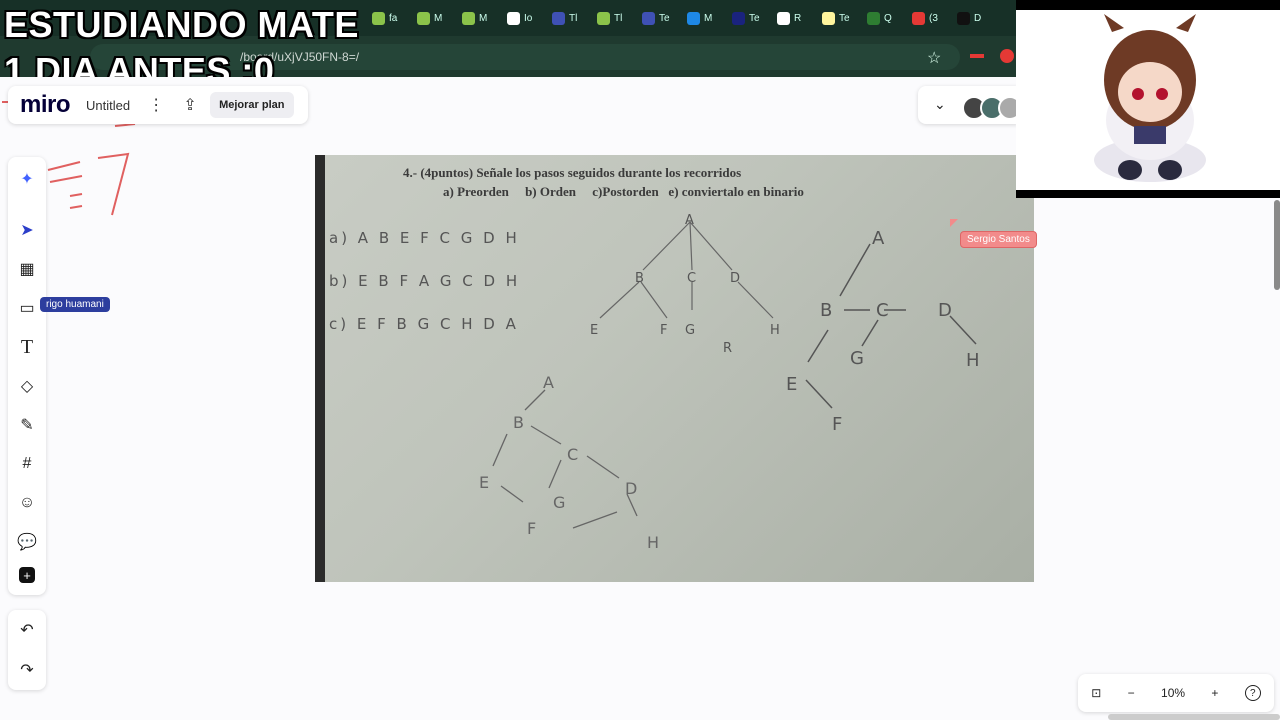  I want to click on templates-icon: ▦, so click(27, 269).